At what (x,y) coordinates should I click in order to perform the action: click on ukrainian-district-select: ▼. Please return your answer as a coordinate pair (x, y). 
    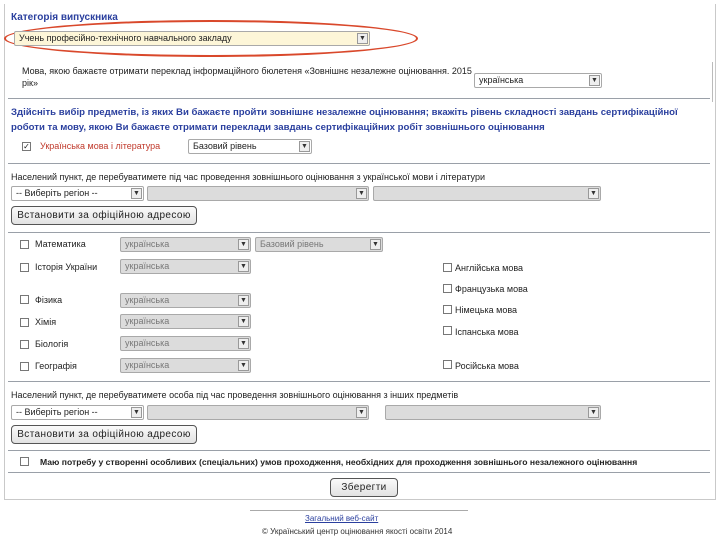
    Looking at the image, I should click on (258, 193).